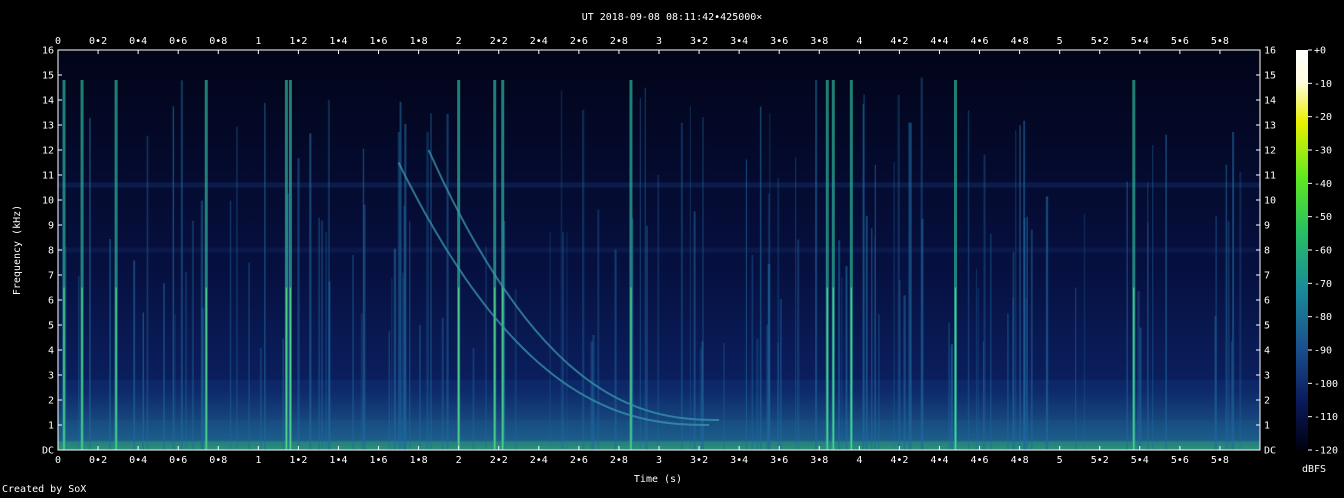 The height and width of the screenshot is (498, 1344). What do you see at coordinates (218, 460) in the screenshot?
I see `x-tick-label-bottom: 0•8` at bounding box center [218, 460].